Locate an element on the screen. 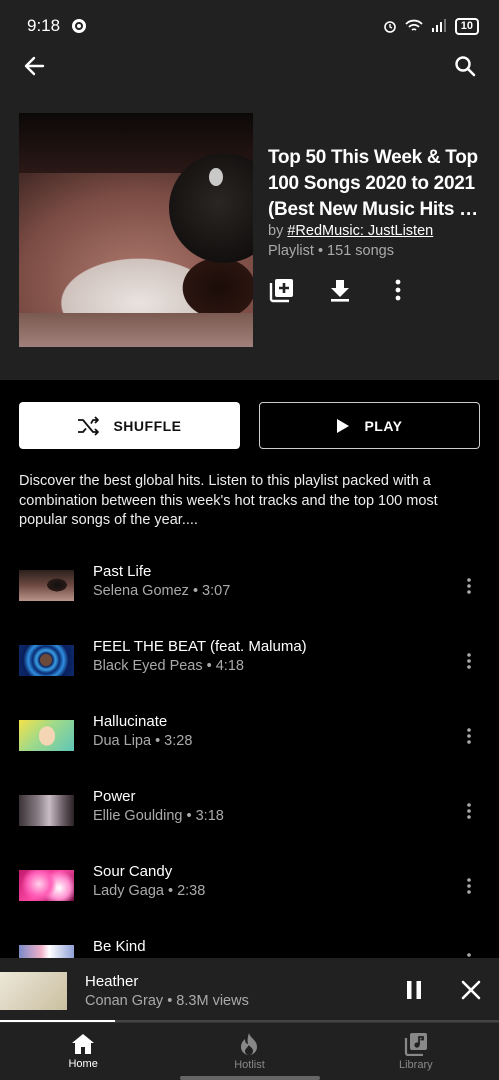 Image resolution: width=499 pixels, height=1080 pixels. add-to-library-button is located at coordinates (282, 290).